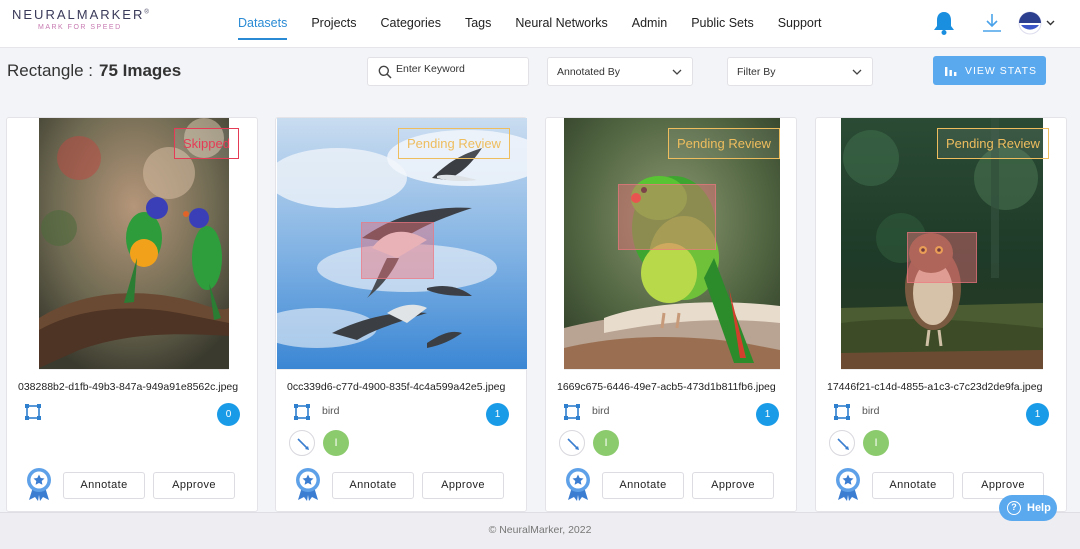 The width and height of the screenshot is (1080, 549). Describe the element at coordinates (561, 24) in the screenshot. I see `nav-neural-networks: Neural Networks` at that location.